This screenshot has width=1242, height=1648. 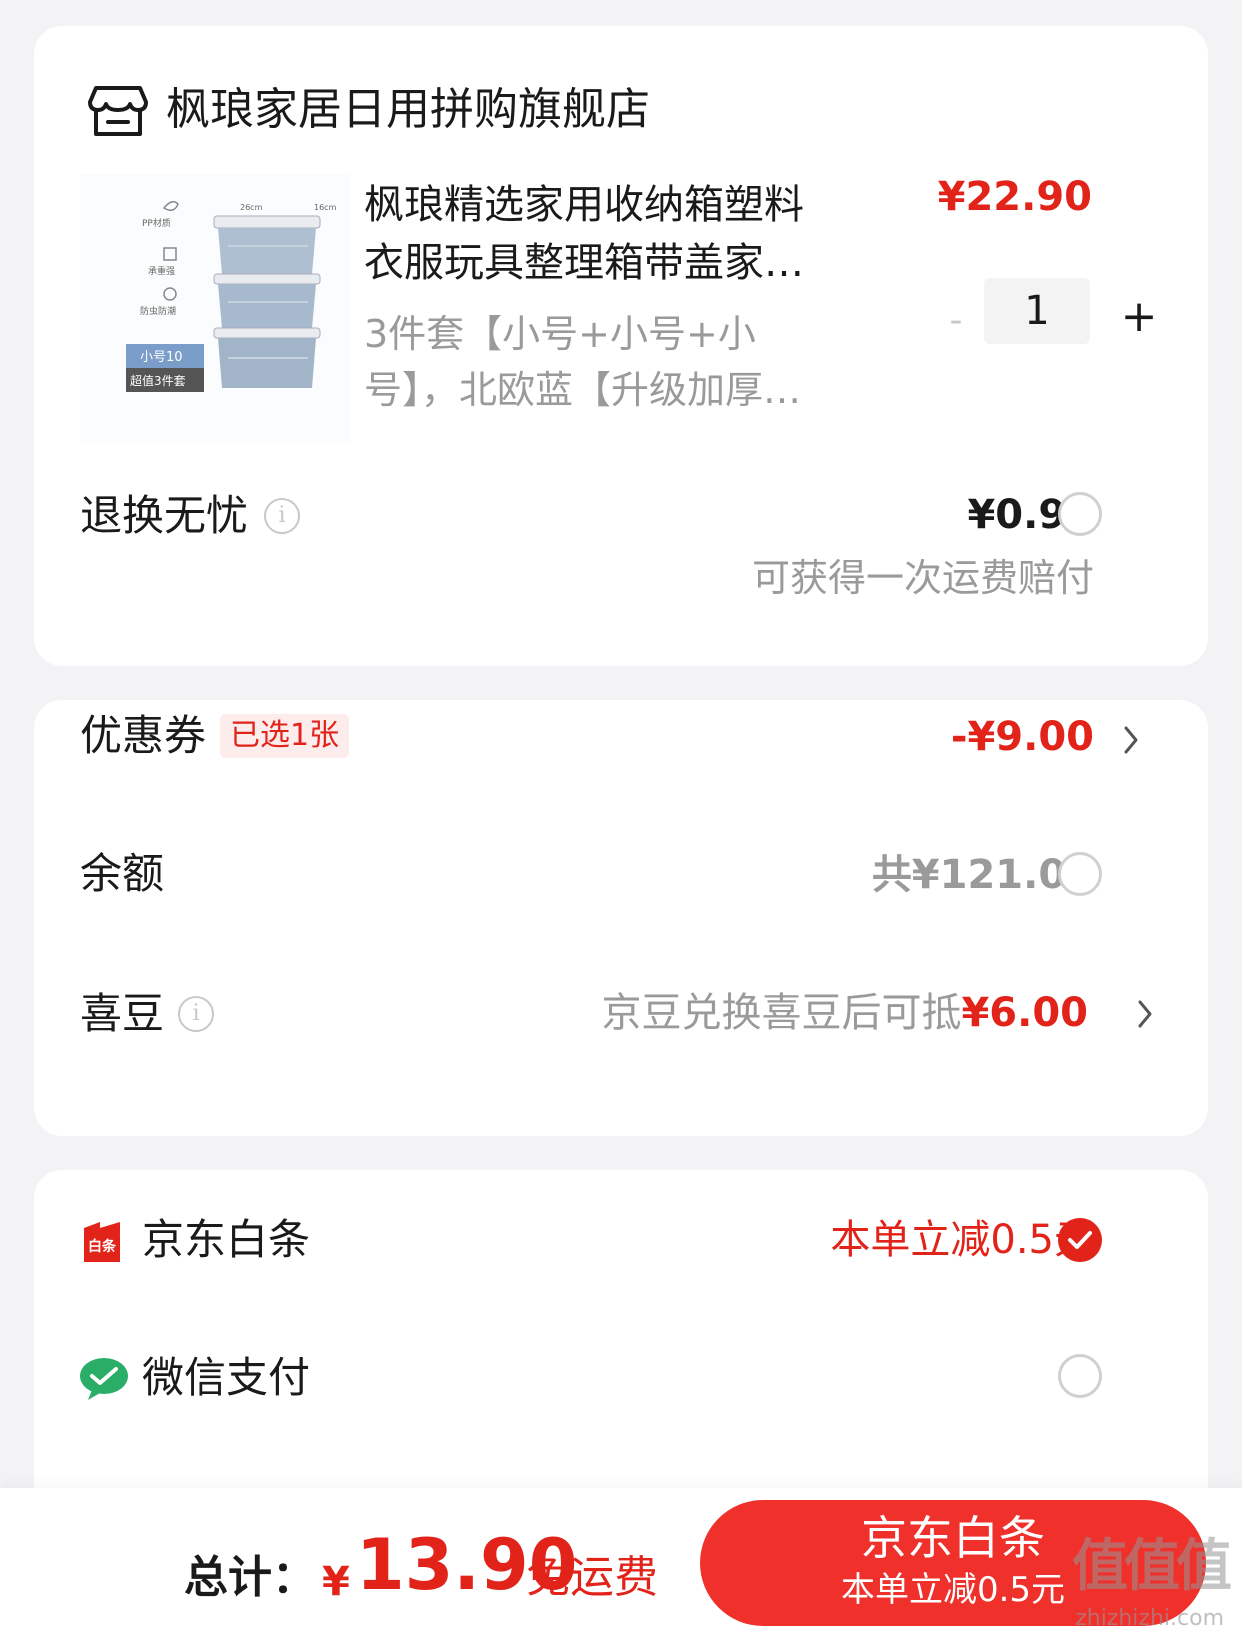 What do you see at coordinates (1080, 1376) in the screenshot?
I see `wechat-pay-radio` at bounding box center [1080, 1376].